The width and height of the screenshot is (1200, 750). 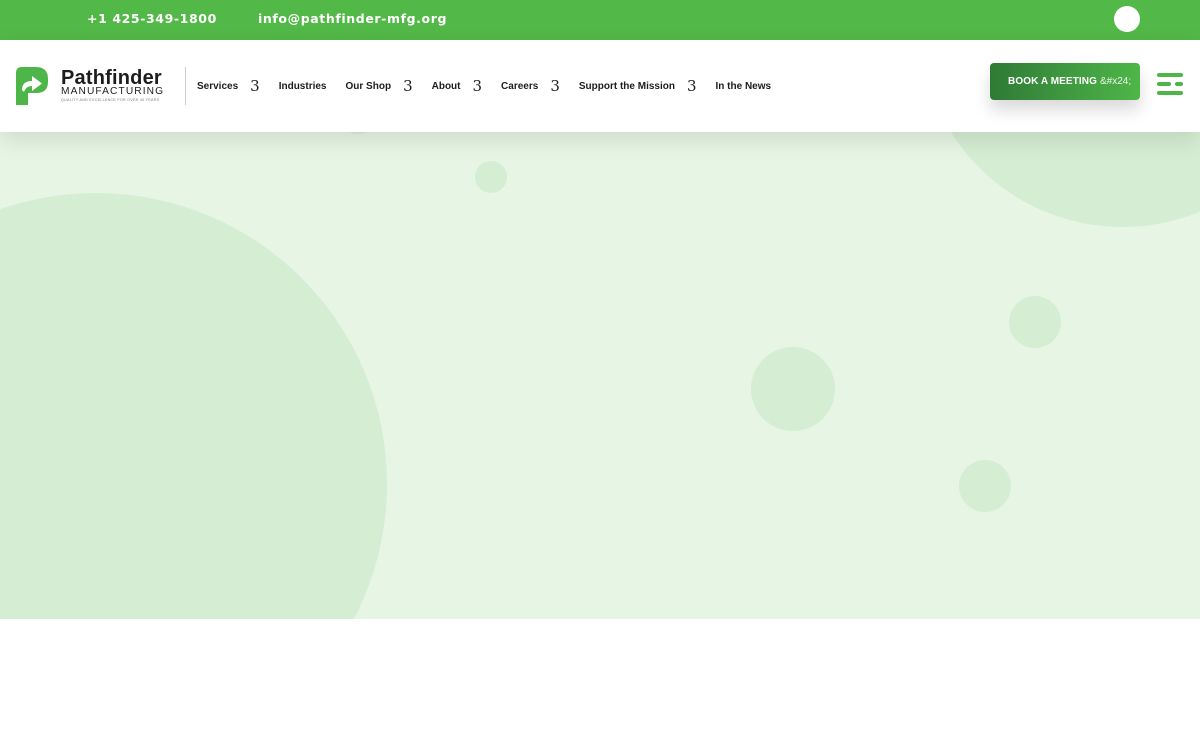 What do you see at coordinates (520, 86) in the screenshot?
I see `nav-item-label: Careers` at bounding box center [520, 86].